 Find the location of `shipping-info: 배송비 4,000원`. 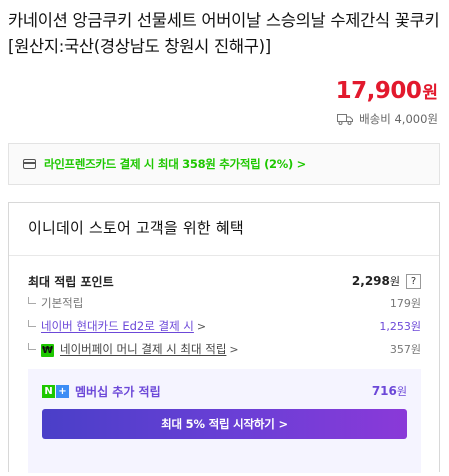

shipping-info: 배송비 4,000원 is located at coordinates (387, 119).